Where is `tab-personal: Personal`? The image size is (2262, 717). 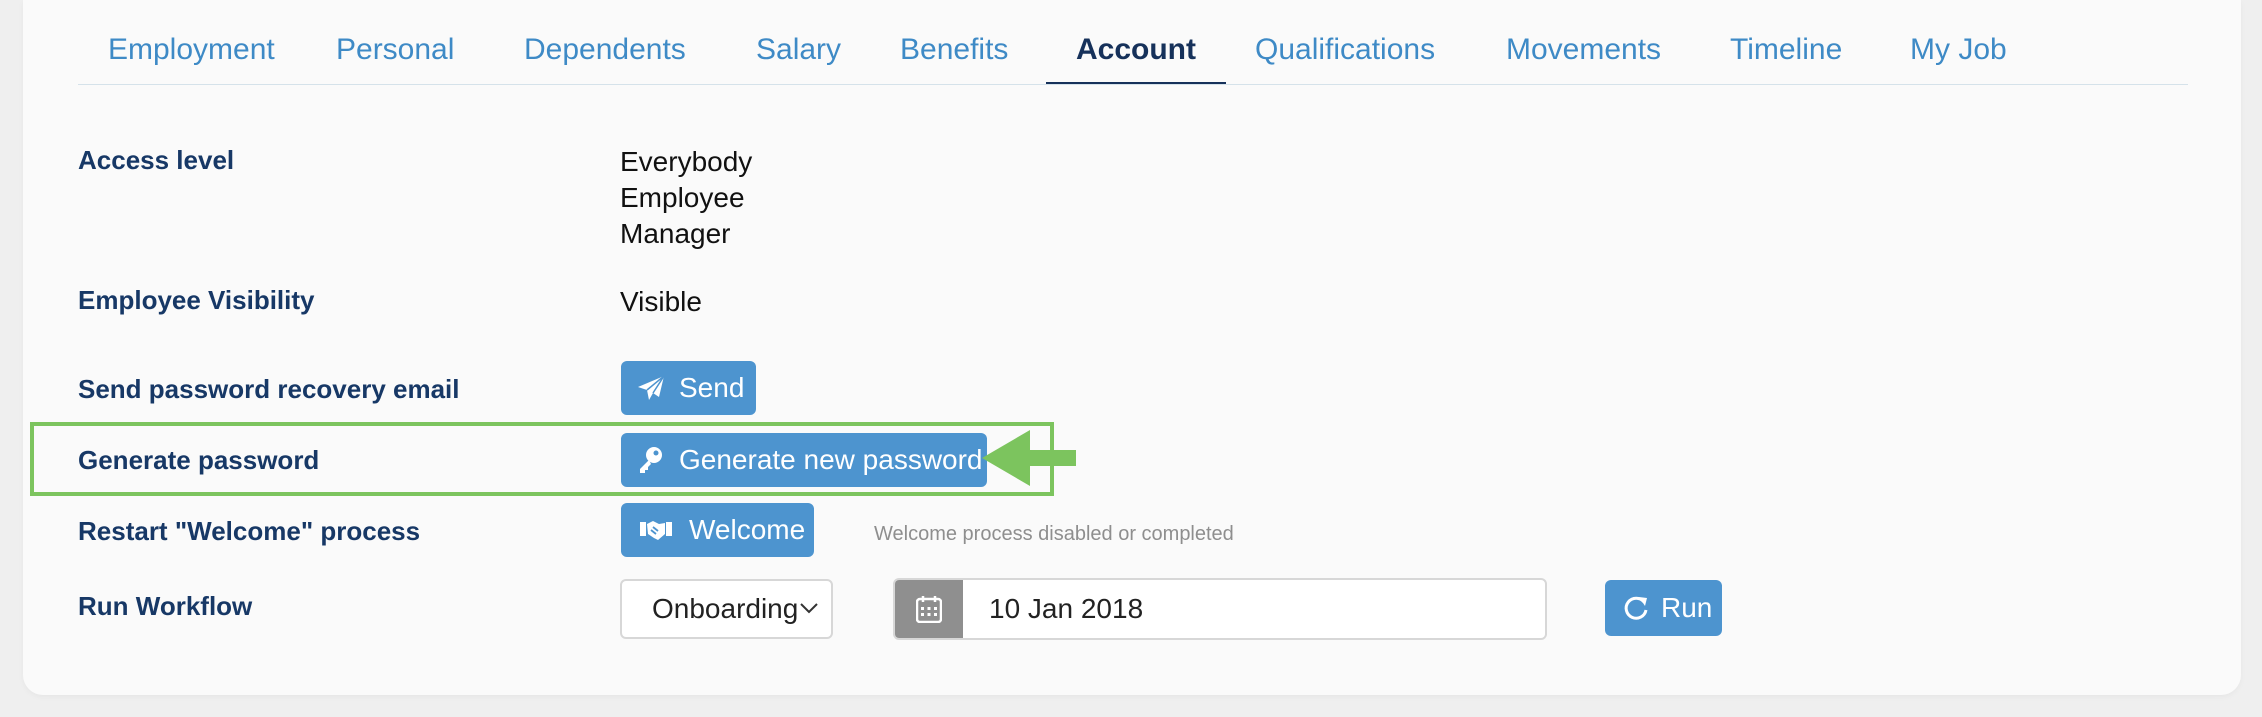 tab-personal: Personal is located at coordinates (395, 52).